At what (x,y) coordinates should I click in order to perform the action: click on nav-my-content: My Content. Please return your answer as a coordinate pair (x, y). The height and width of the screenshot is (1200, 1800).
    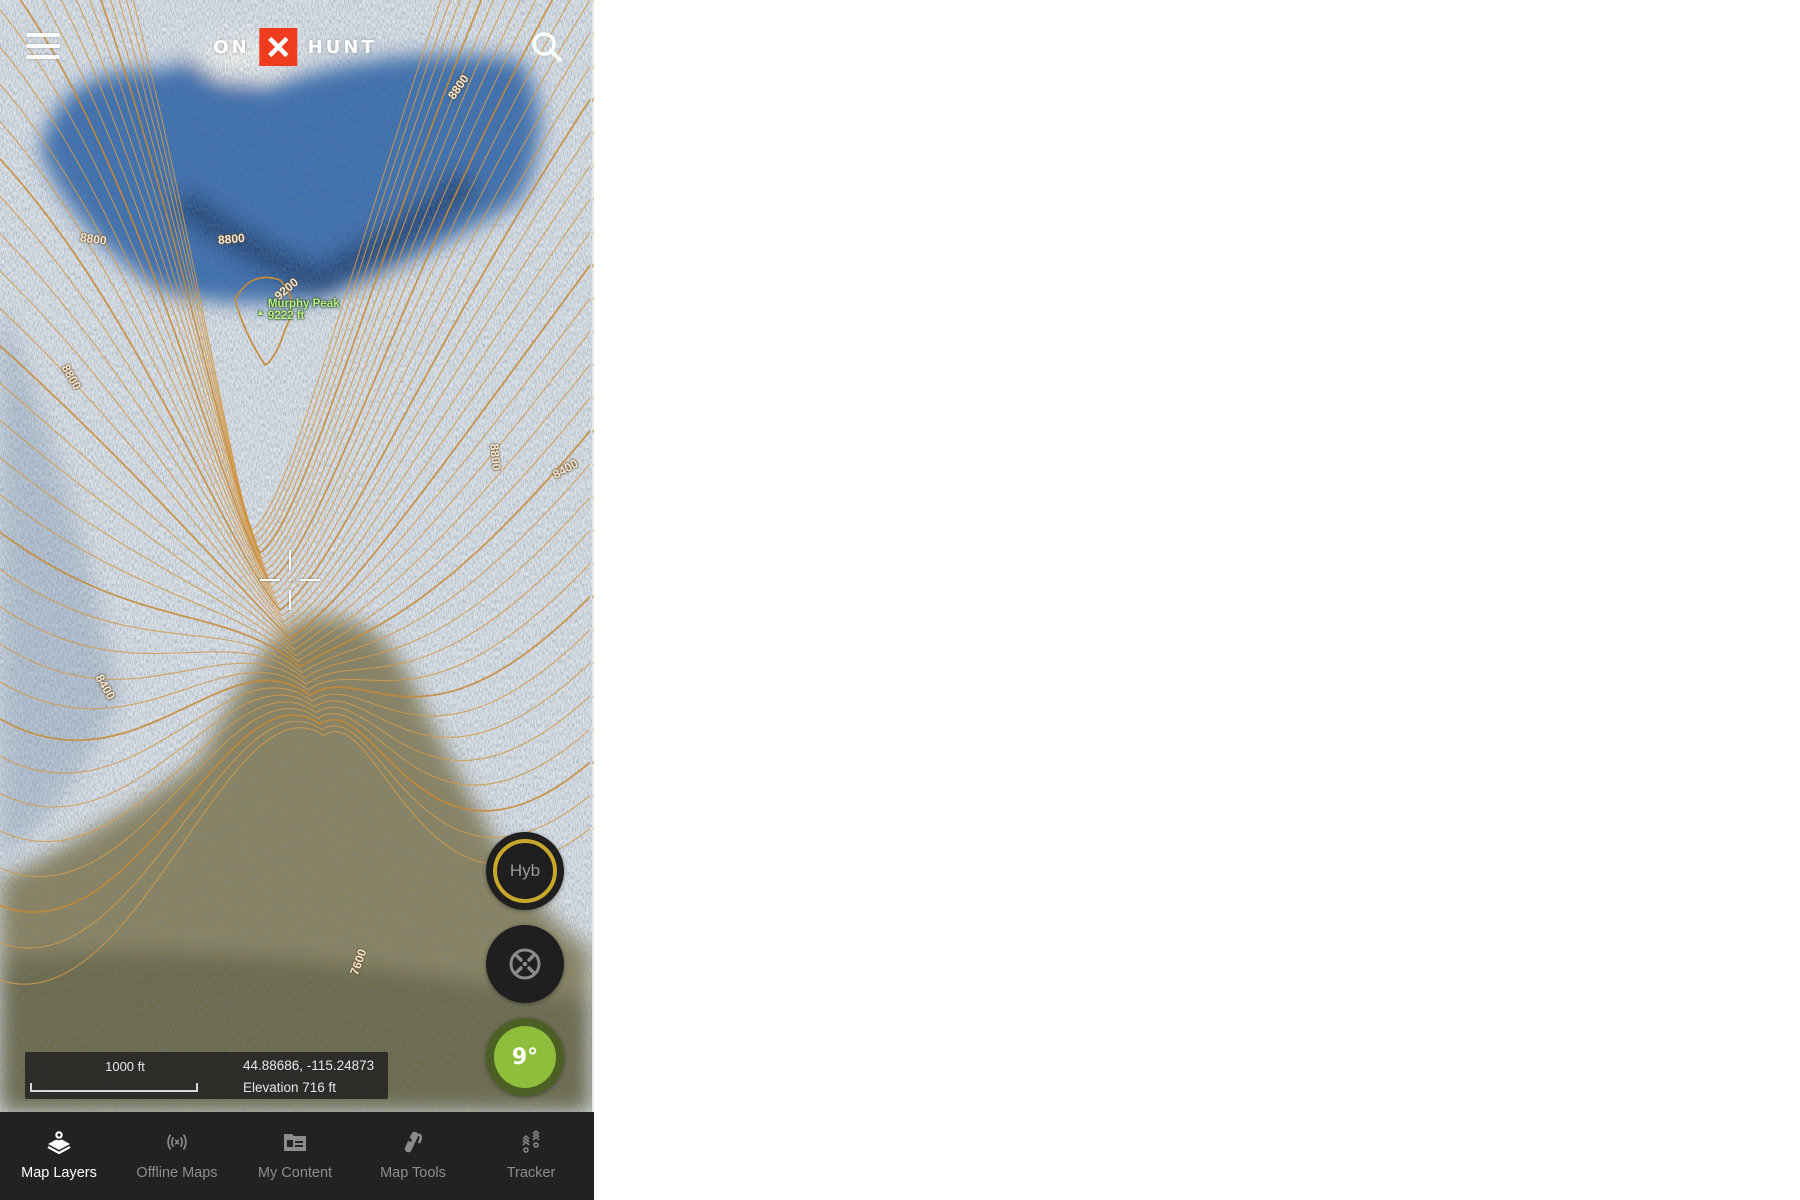
    Looking at the image, I should click on (295, 1156).